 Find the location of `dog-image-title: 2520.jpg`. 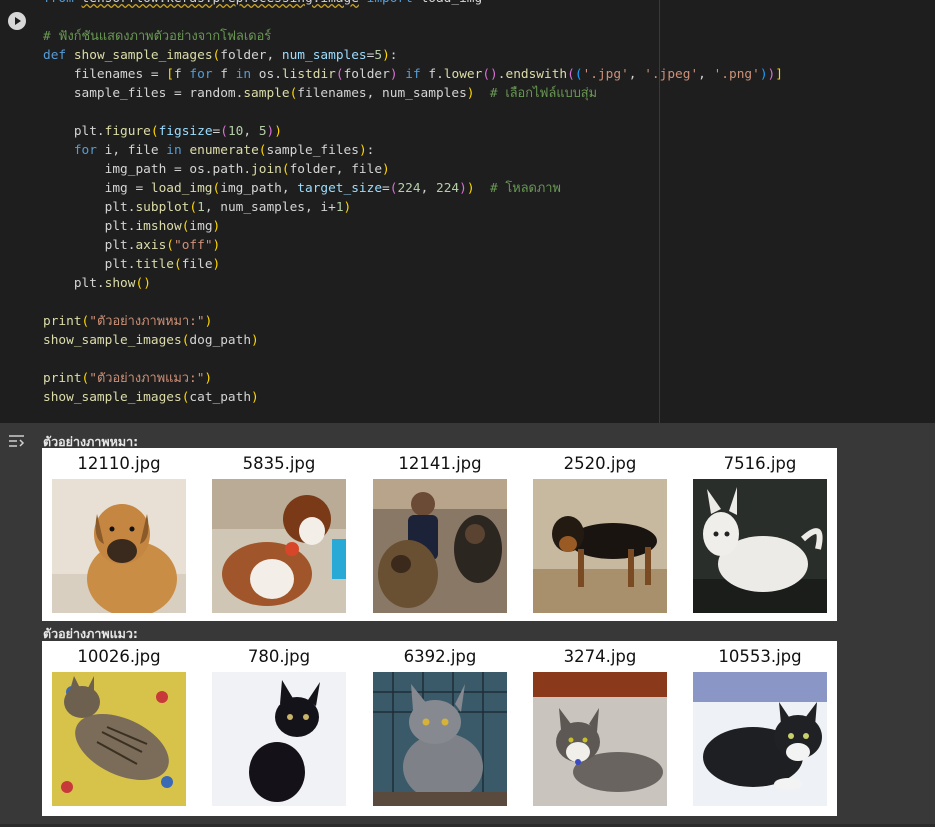

dog-image-title: 2520.jpg is located at coordinates (600, 463).